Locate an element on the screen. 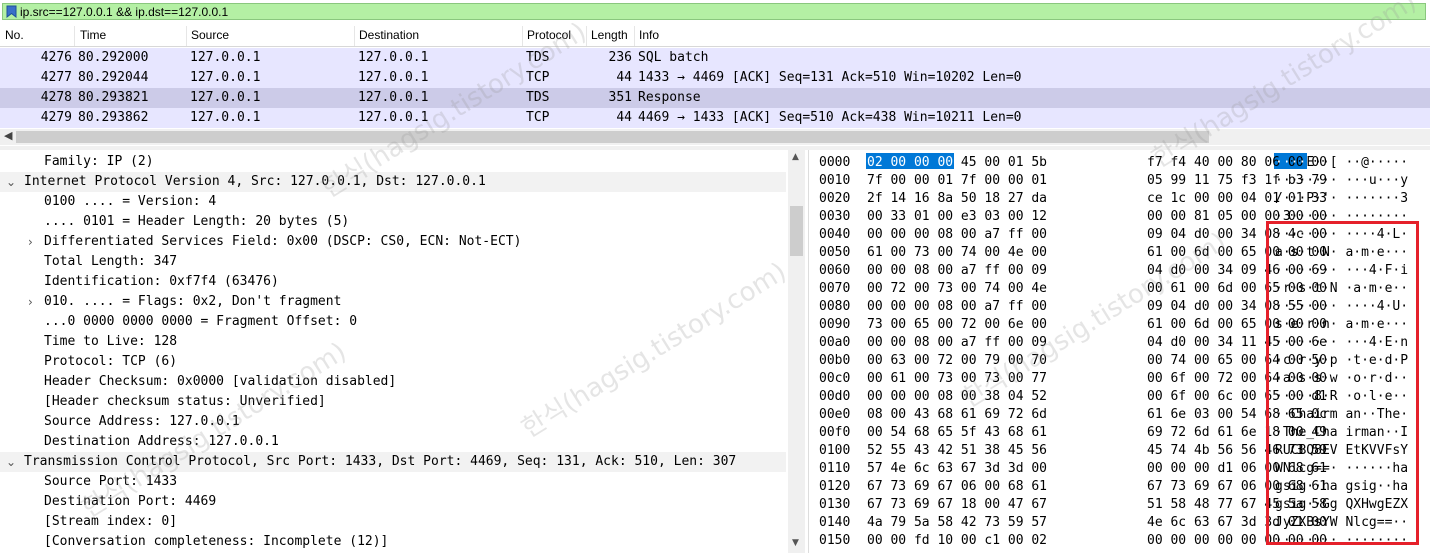 Image resolution: width=1430 pixels, height=553 pixels. hex-offset: 0030 is located at coordinates (835, 216).